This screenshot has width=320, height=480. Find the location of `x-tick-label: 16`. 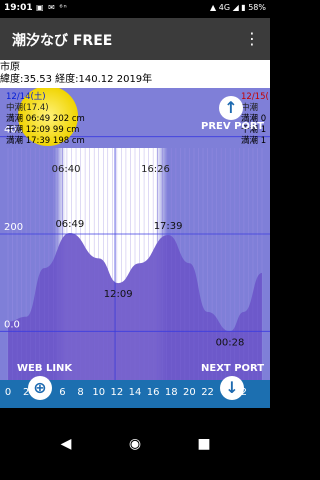

x-tick-label: 16 is located at coordinates (153, 392).